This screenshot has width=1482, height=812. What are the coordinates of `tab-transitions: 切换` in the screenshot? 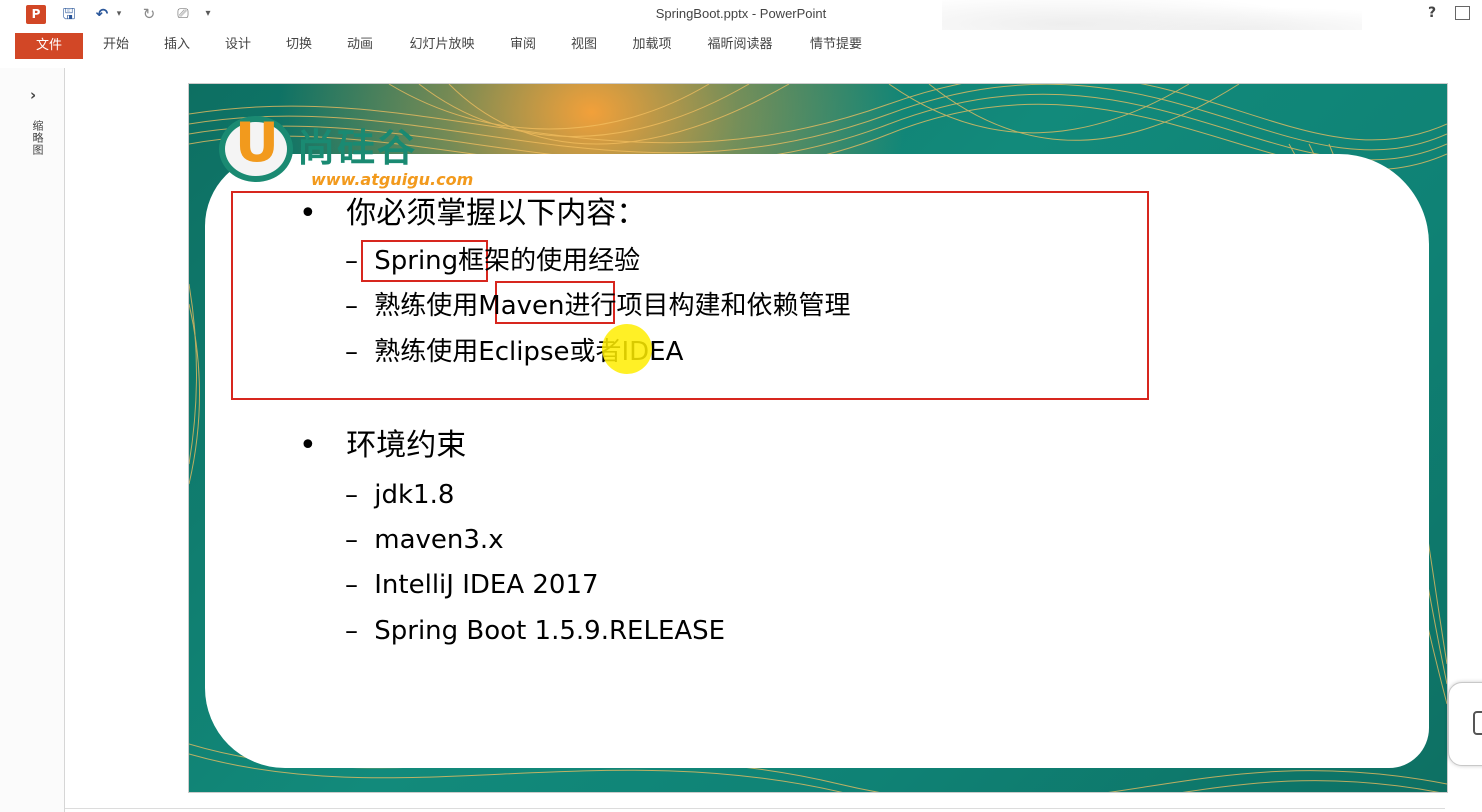 It's located at (299, 45).